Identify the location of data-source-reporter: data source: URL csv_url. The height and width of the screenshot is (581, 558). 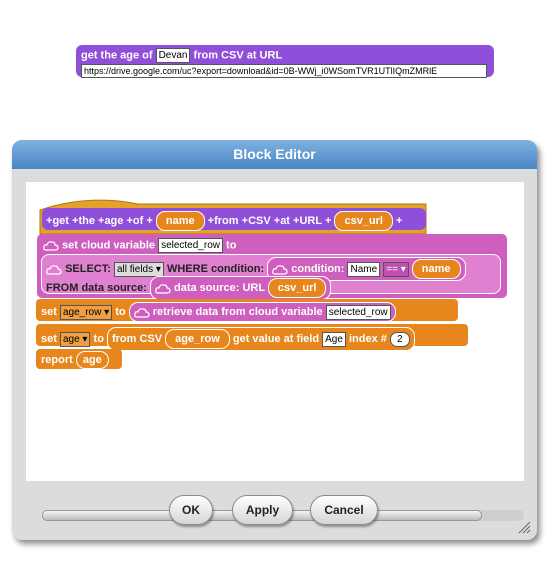
(240, 288).